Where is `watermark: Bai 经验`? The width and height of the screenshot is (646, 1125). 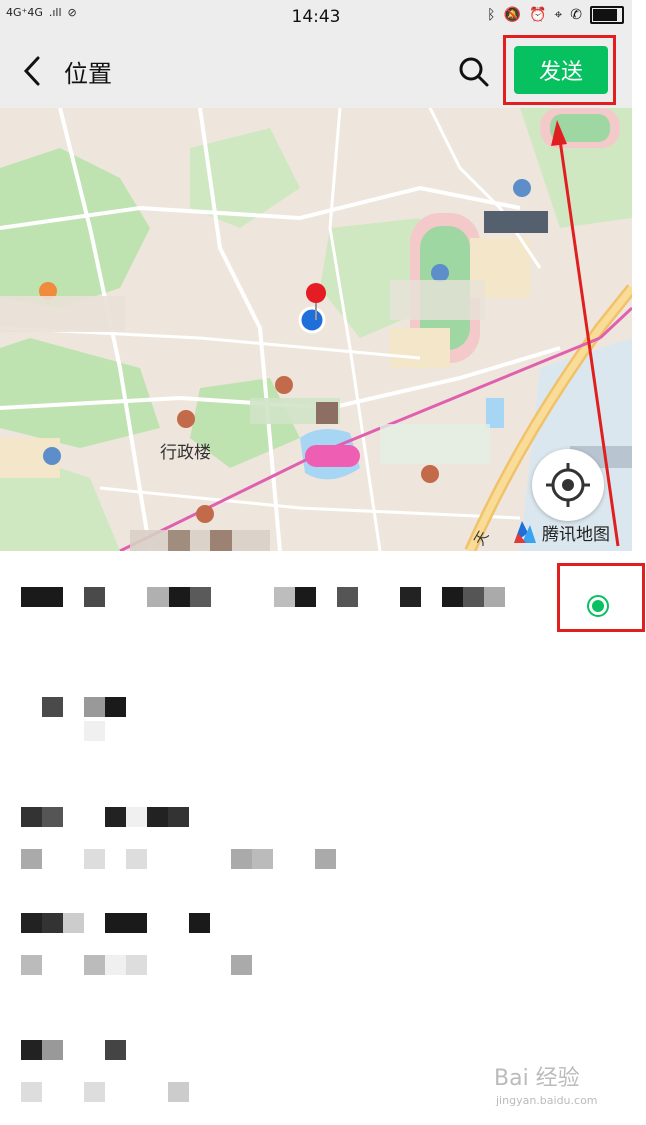 watermark: Bai 经验 is located at coordinates (537, 1078).